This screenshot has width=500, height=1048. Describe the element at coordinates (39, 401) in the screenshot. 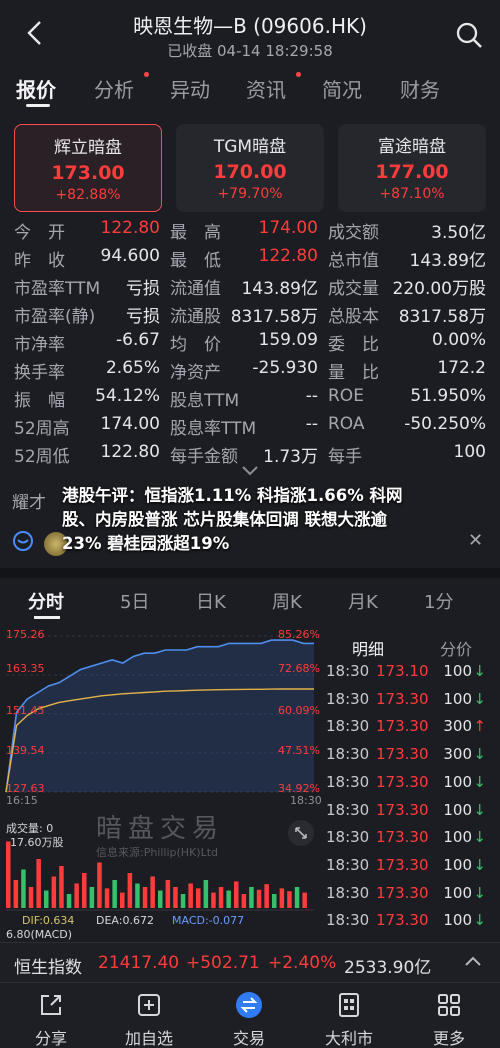

I see `stat-label: 振 幅` at that location.